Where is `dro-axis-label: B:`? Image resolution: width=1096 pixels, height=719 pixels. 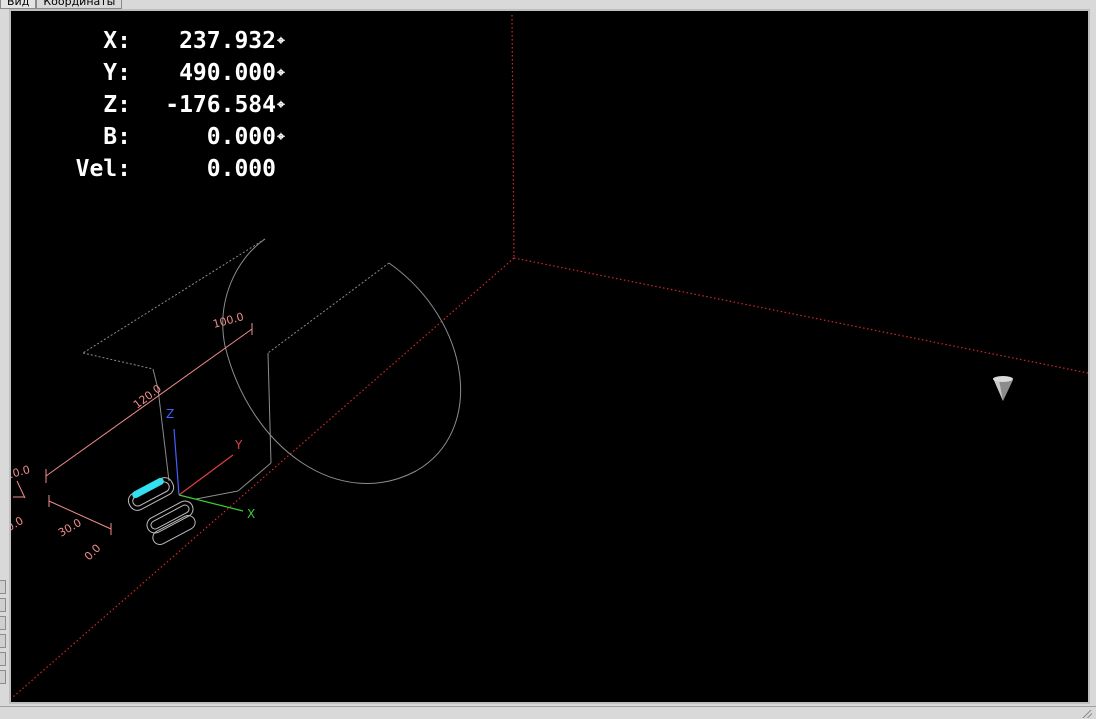
dro-axis-label: B: is located at coordinates (117, 137).